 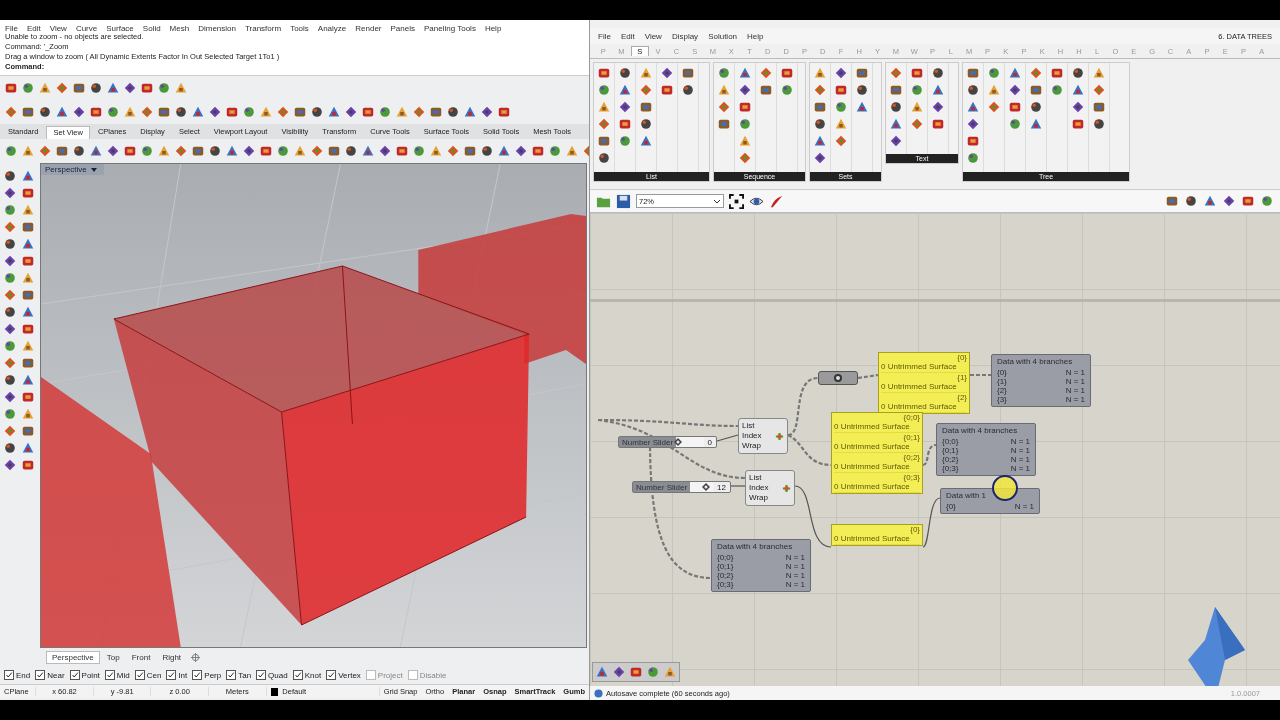 I want to click on slider-knob, so click(x=677, y=442).